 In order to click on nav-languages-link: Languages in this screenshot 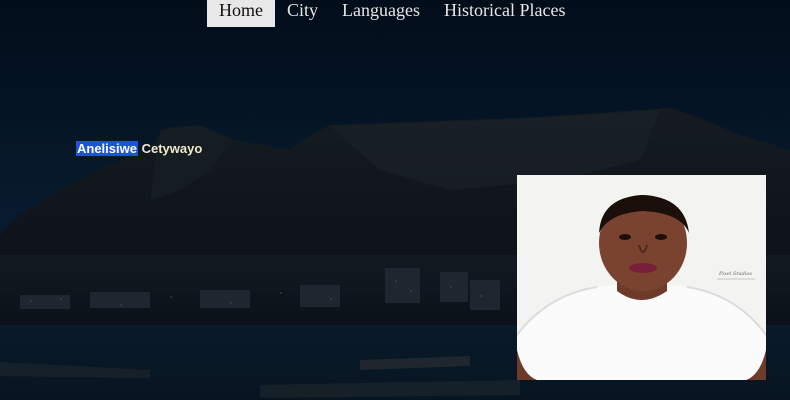, I will do `click(381, 13)`.